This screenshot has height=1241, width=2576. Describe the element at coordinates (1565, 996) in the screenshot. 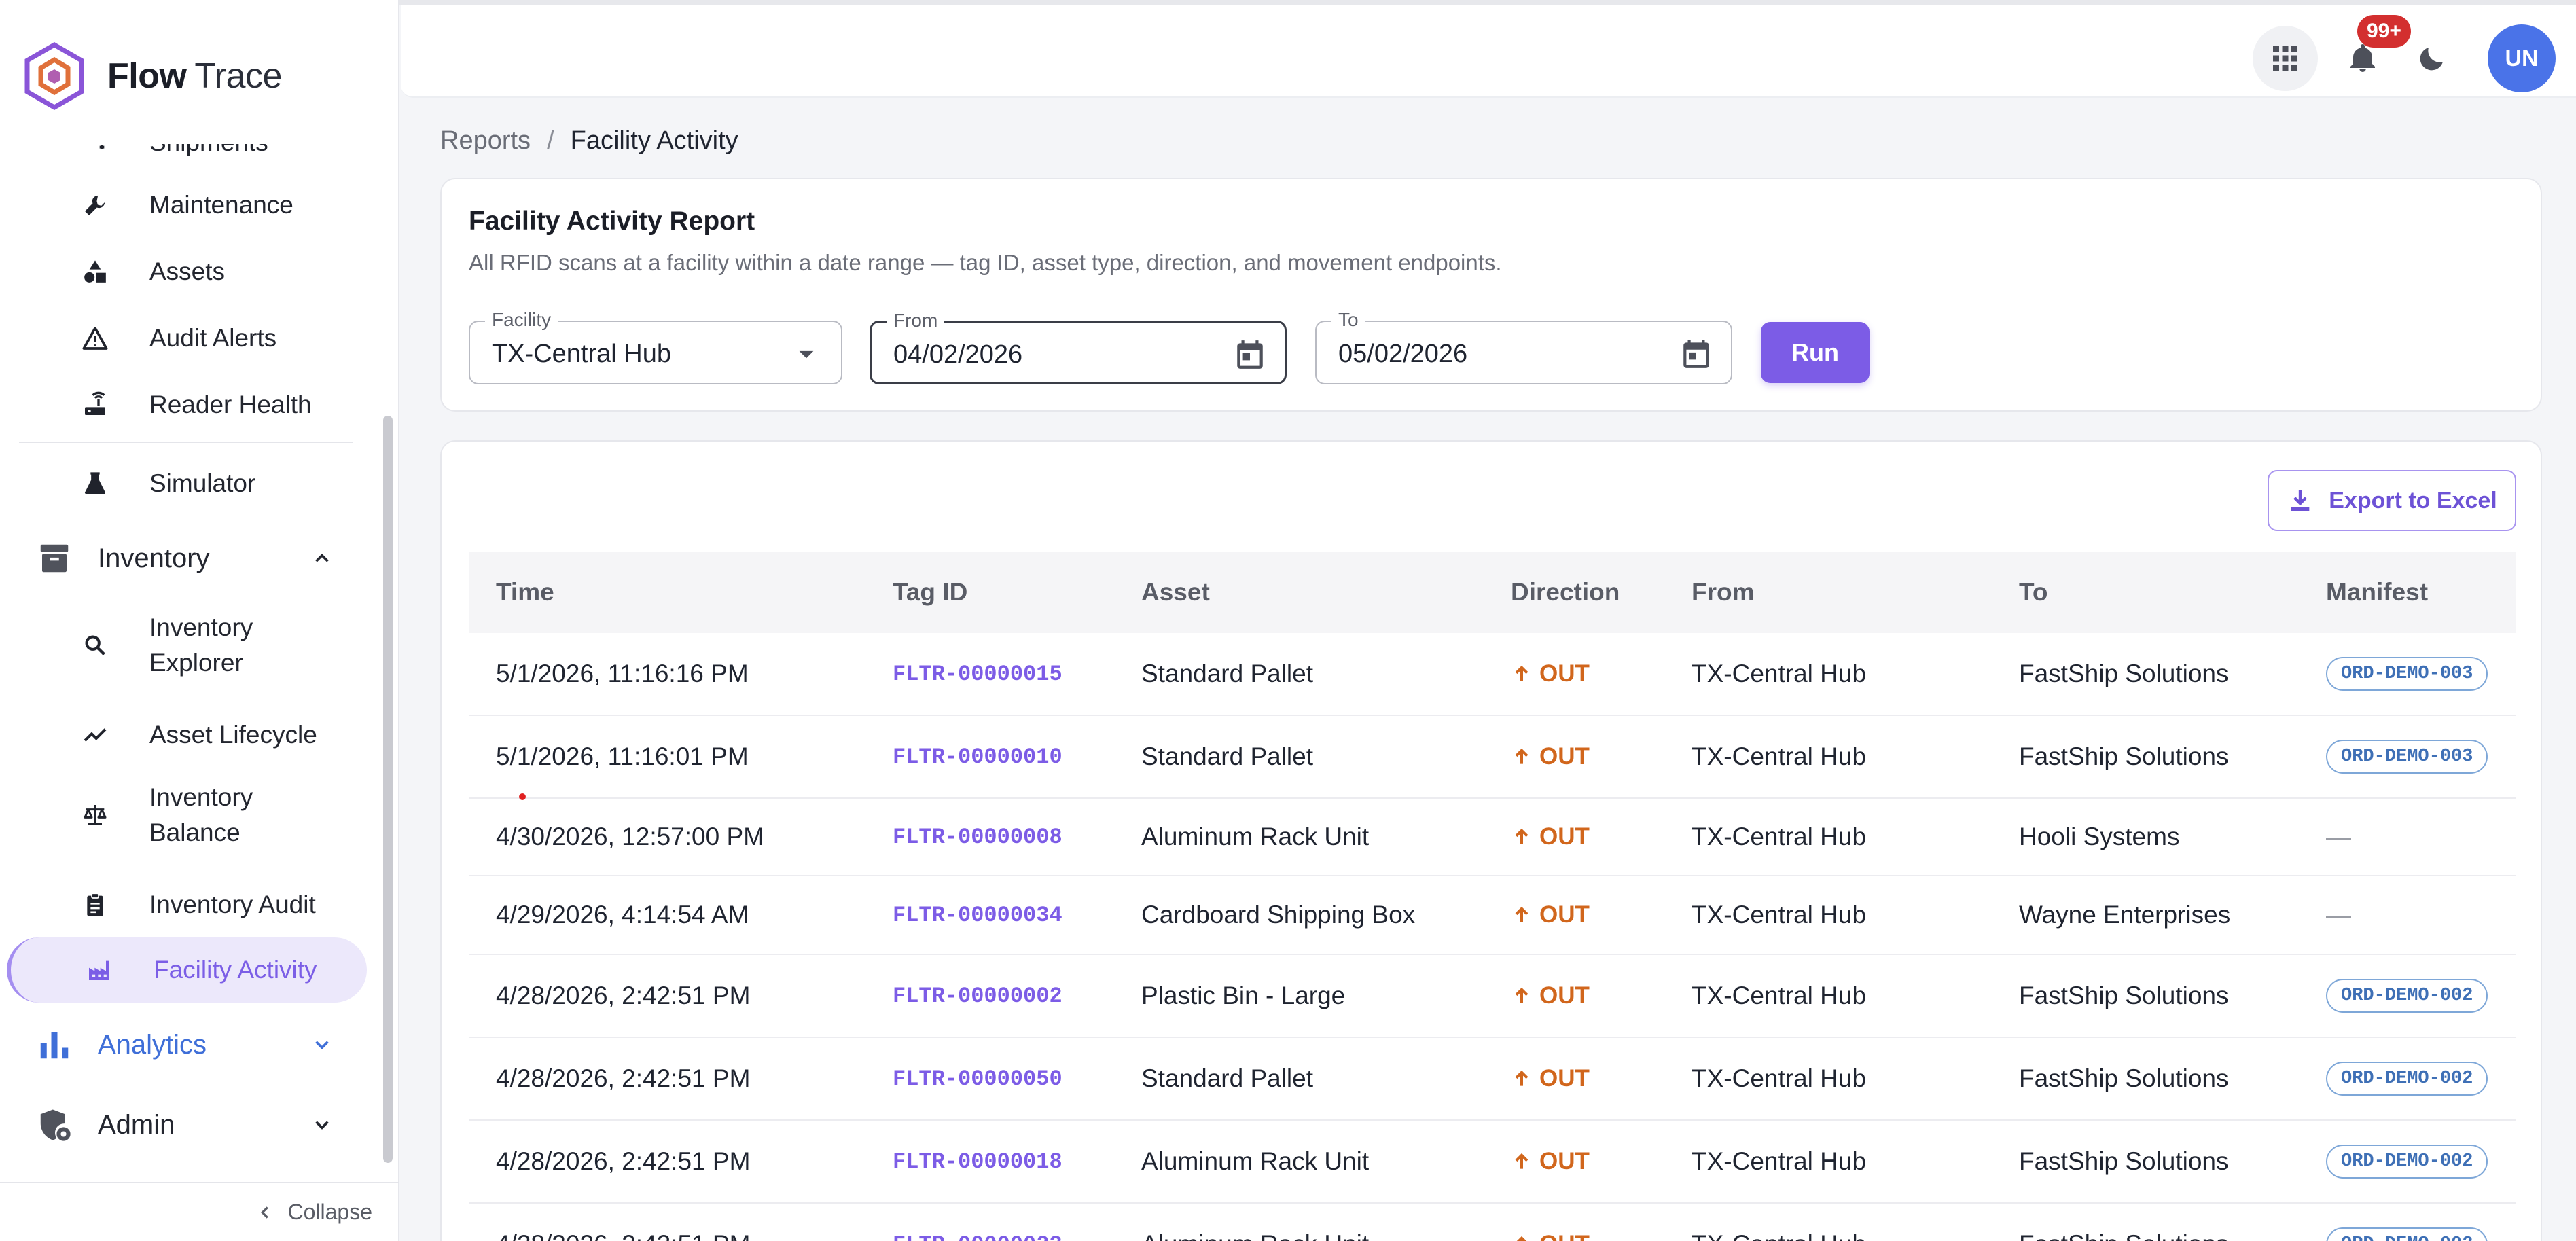

I see `direction-label: OUT` at that location.